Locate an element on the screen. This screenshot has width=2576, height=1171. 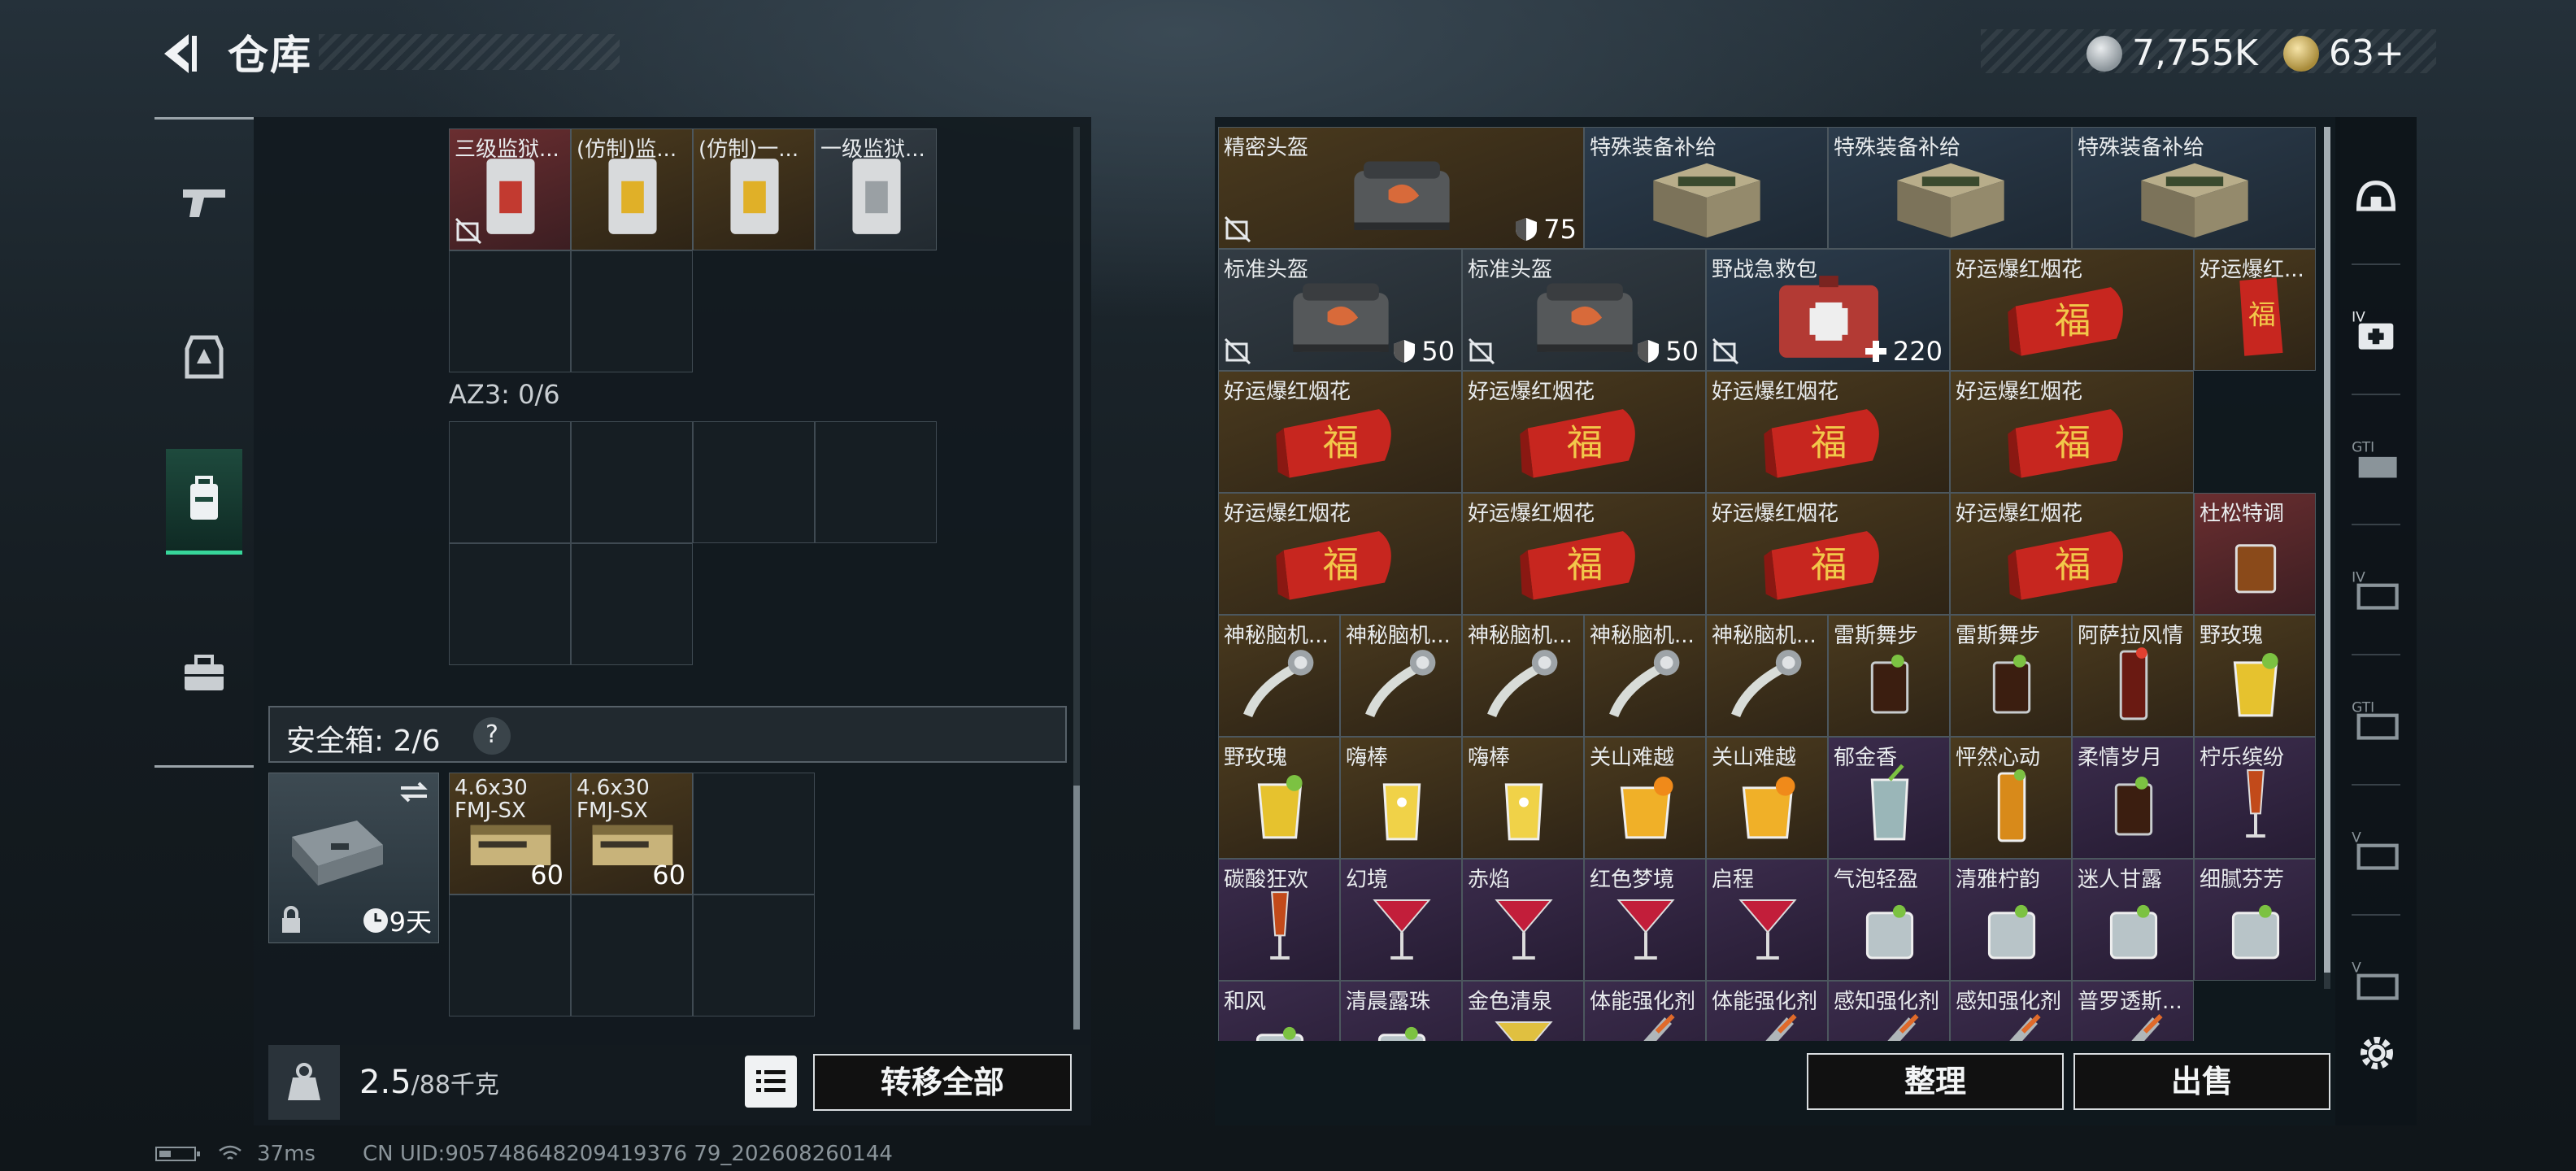
nav-weapons is located at coordinates (204, 202).